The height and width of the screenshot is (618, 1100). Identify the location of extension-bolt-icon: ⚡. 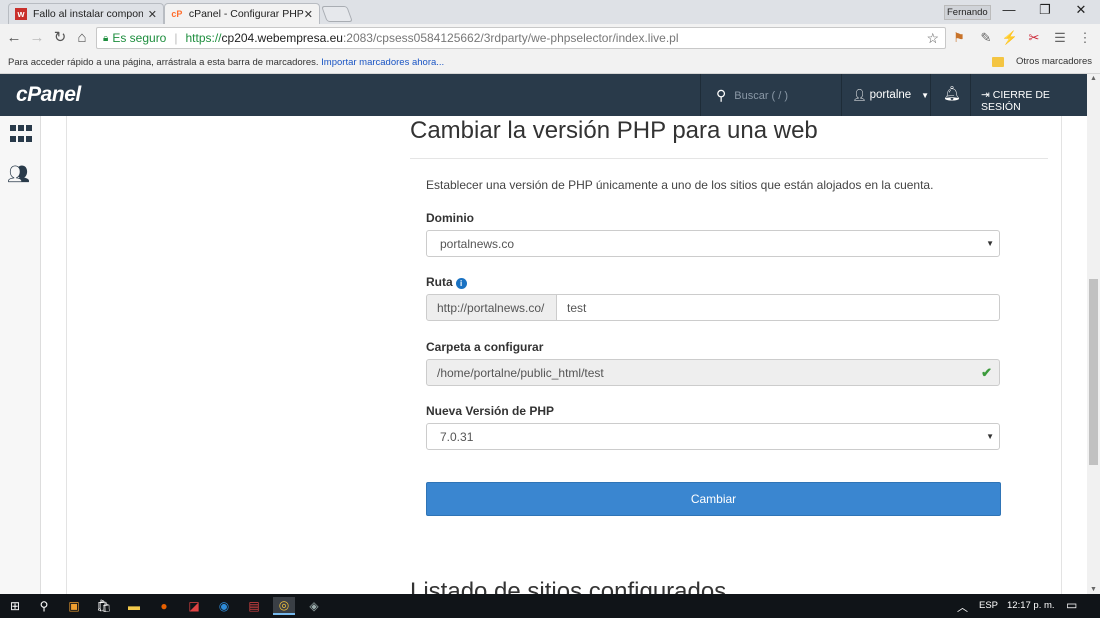
(1010, 38).